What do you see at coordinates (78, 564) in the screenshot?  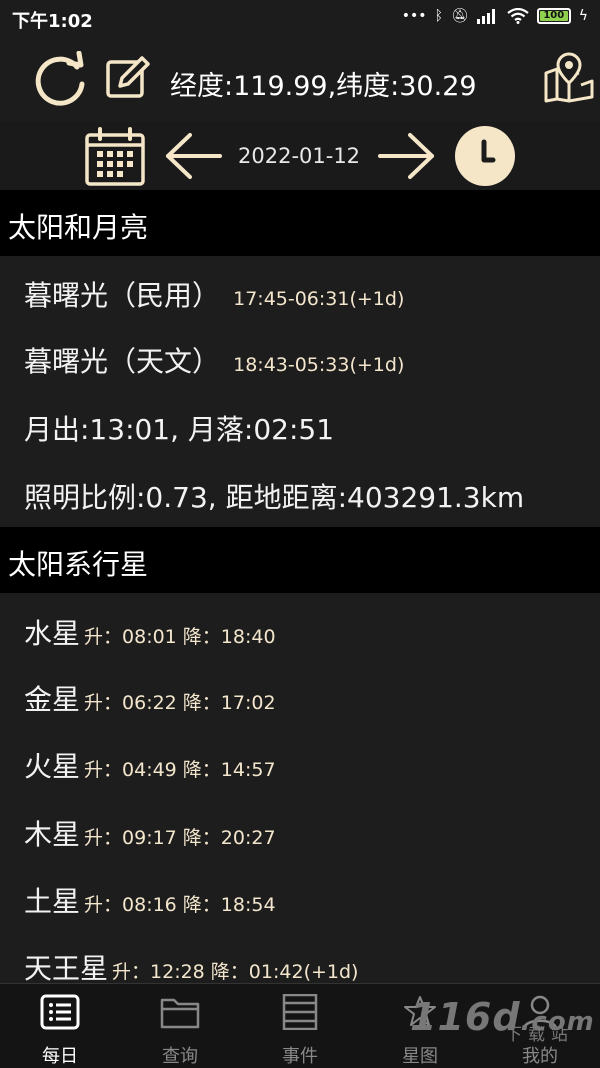 I see `section-title: 太阳系行星` at bounding box center [78, 564].